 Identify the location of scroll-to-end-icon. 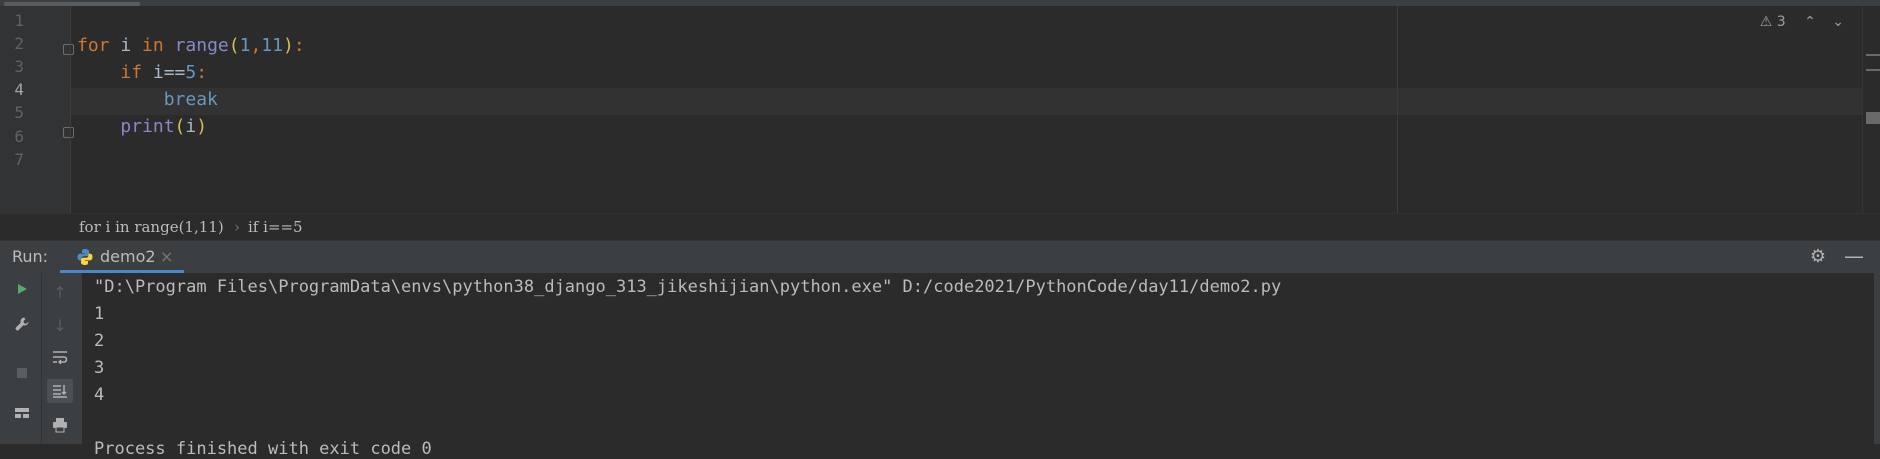
(60, 391).